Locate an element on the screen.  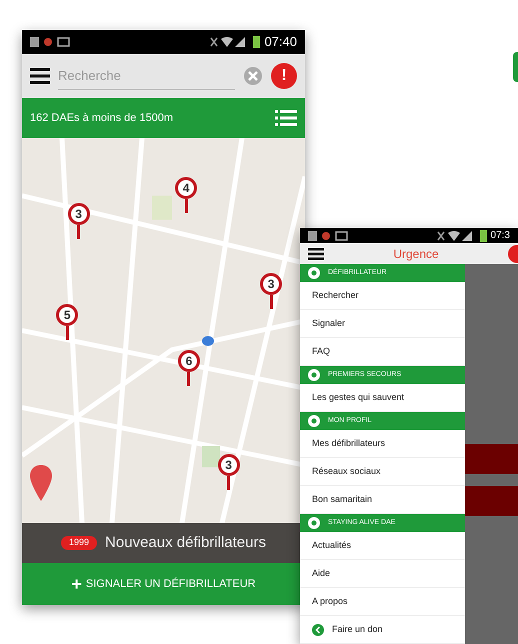
clock-time: 07:3 is located at coordinates (500, 236).